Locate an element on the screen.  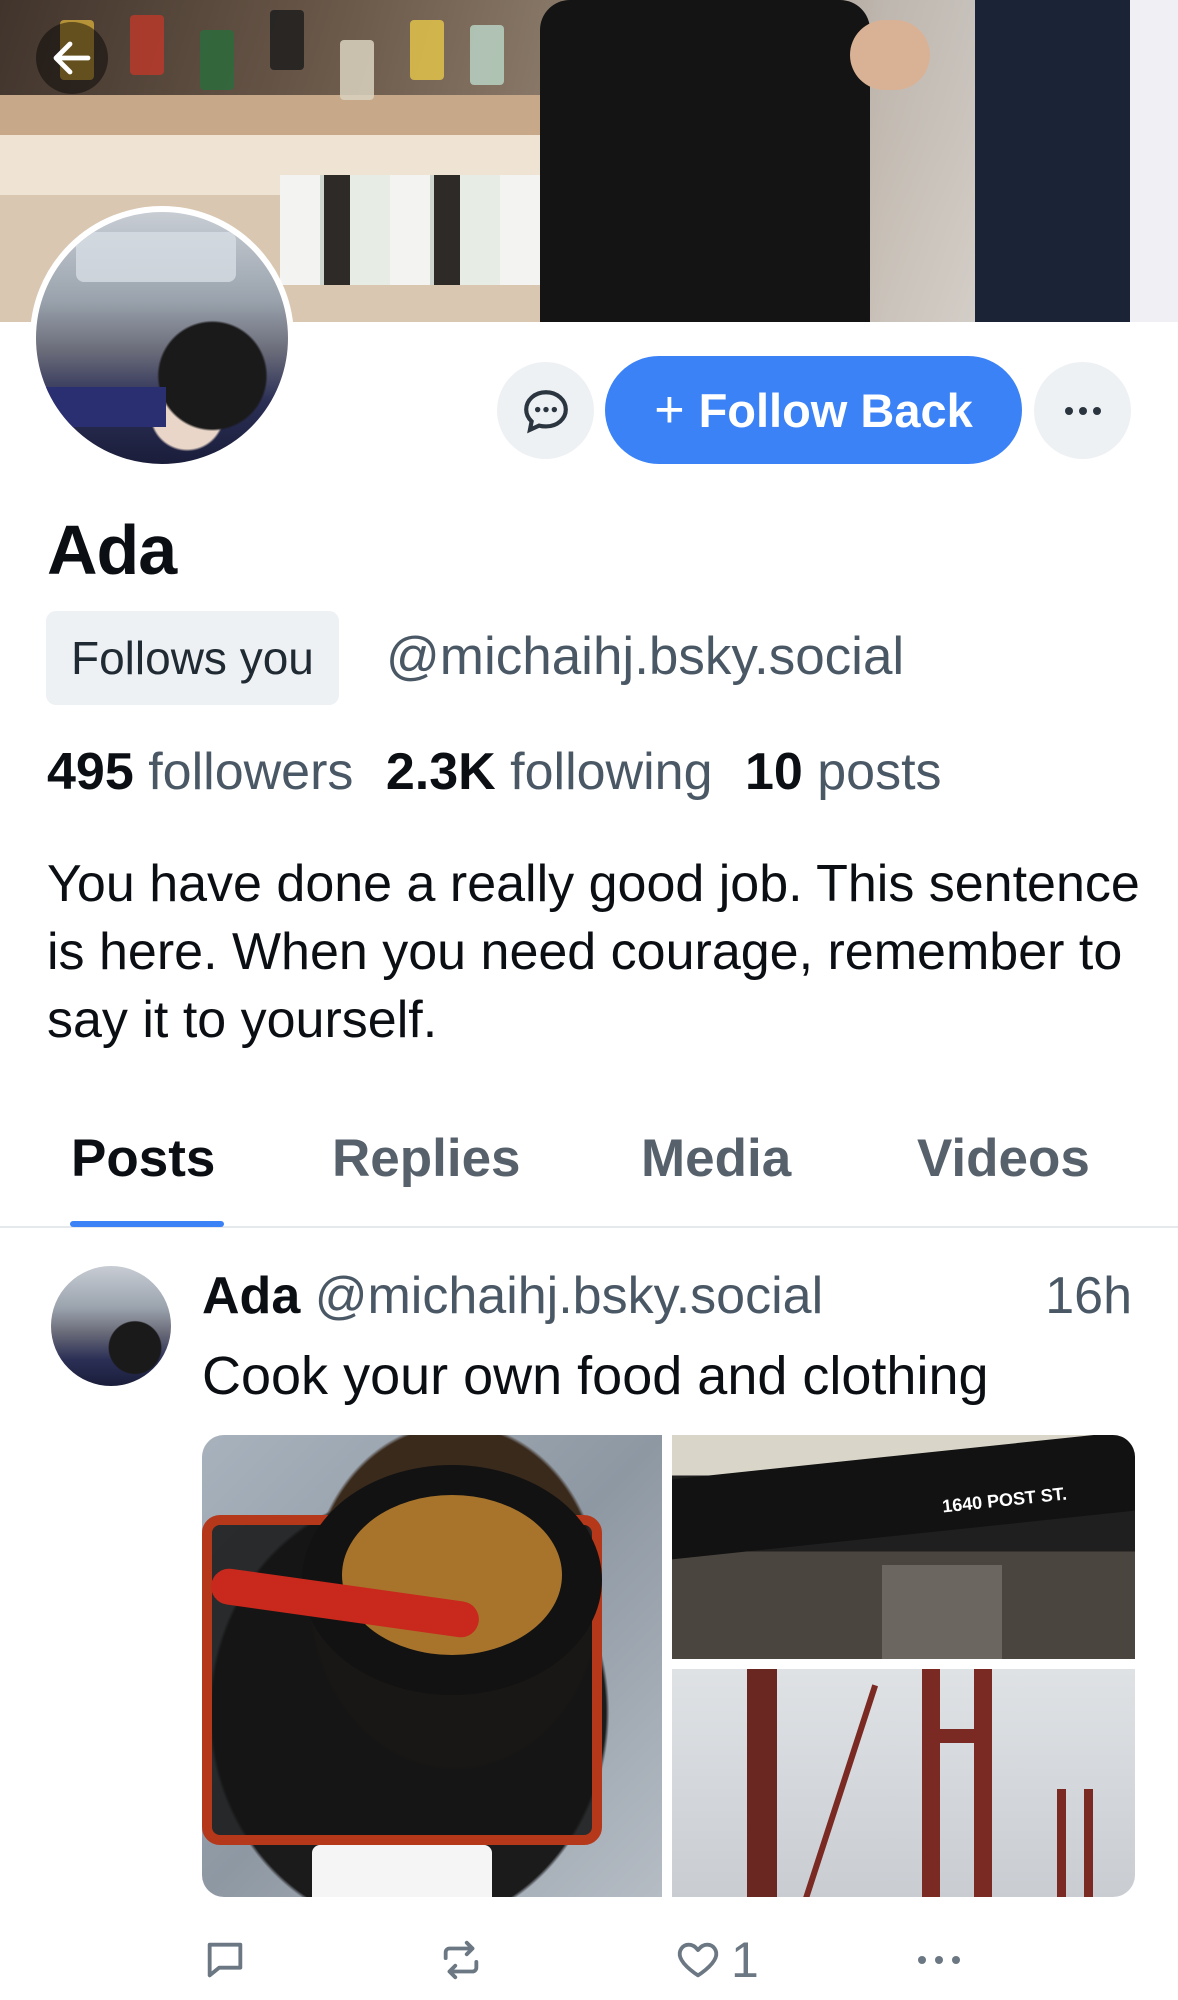
active-tab-indicator is located at coordinates (147, 1224).